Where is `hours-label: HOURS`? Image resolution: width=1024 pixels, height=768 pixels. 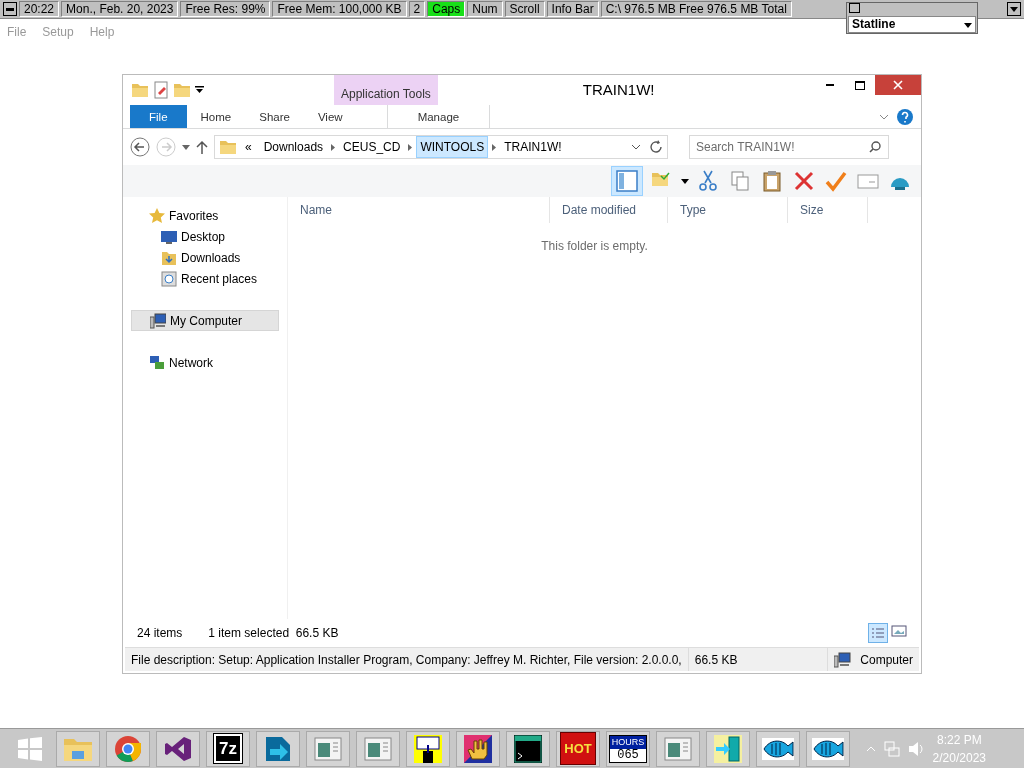 hours-label: HOURS is located at coordinates (628, 742).